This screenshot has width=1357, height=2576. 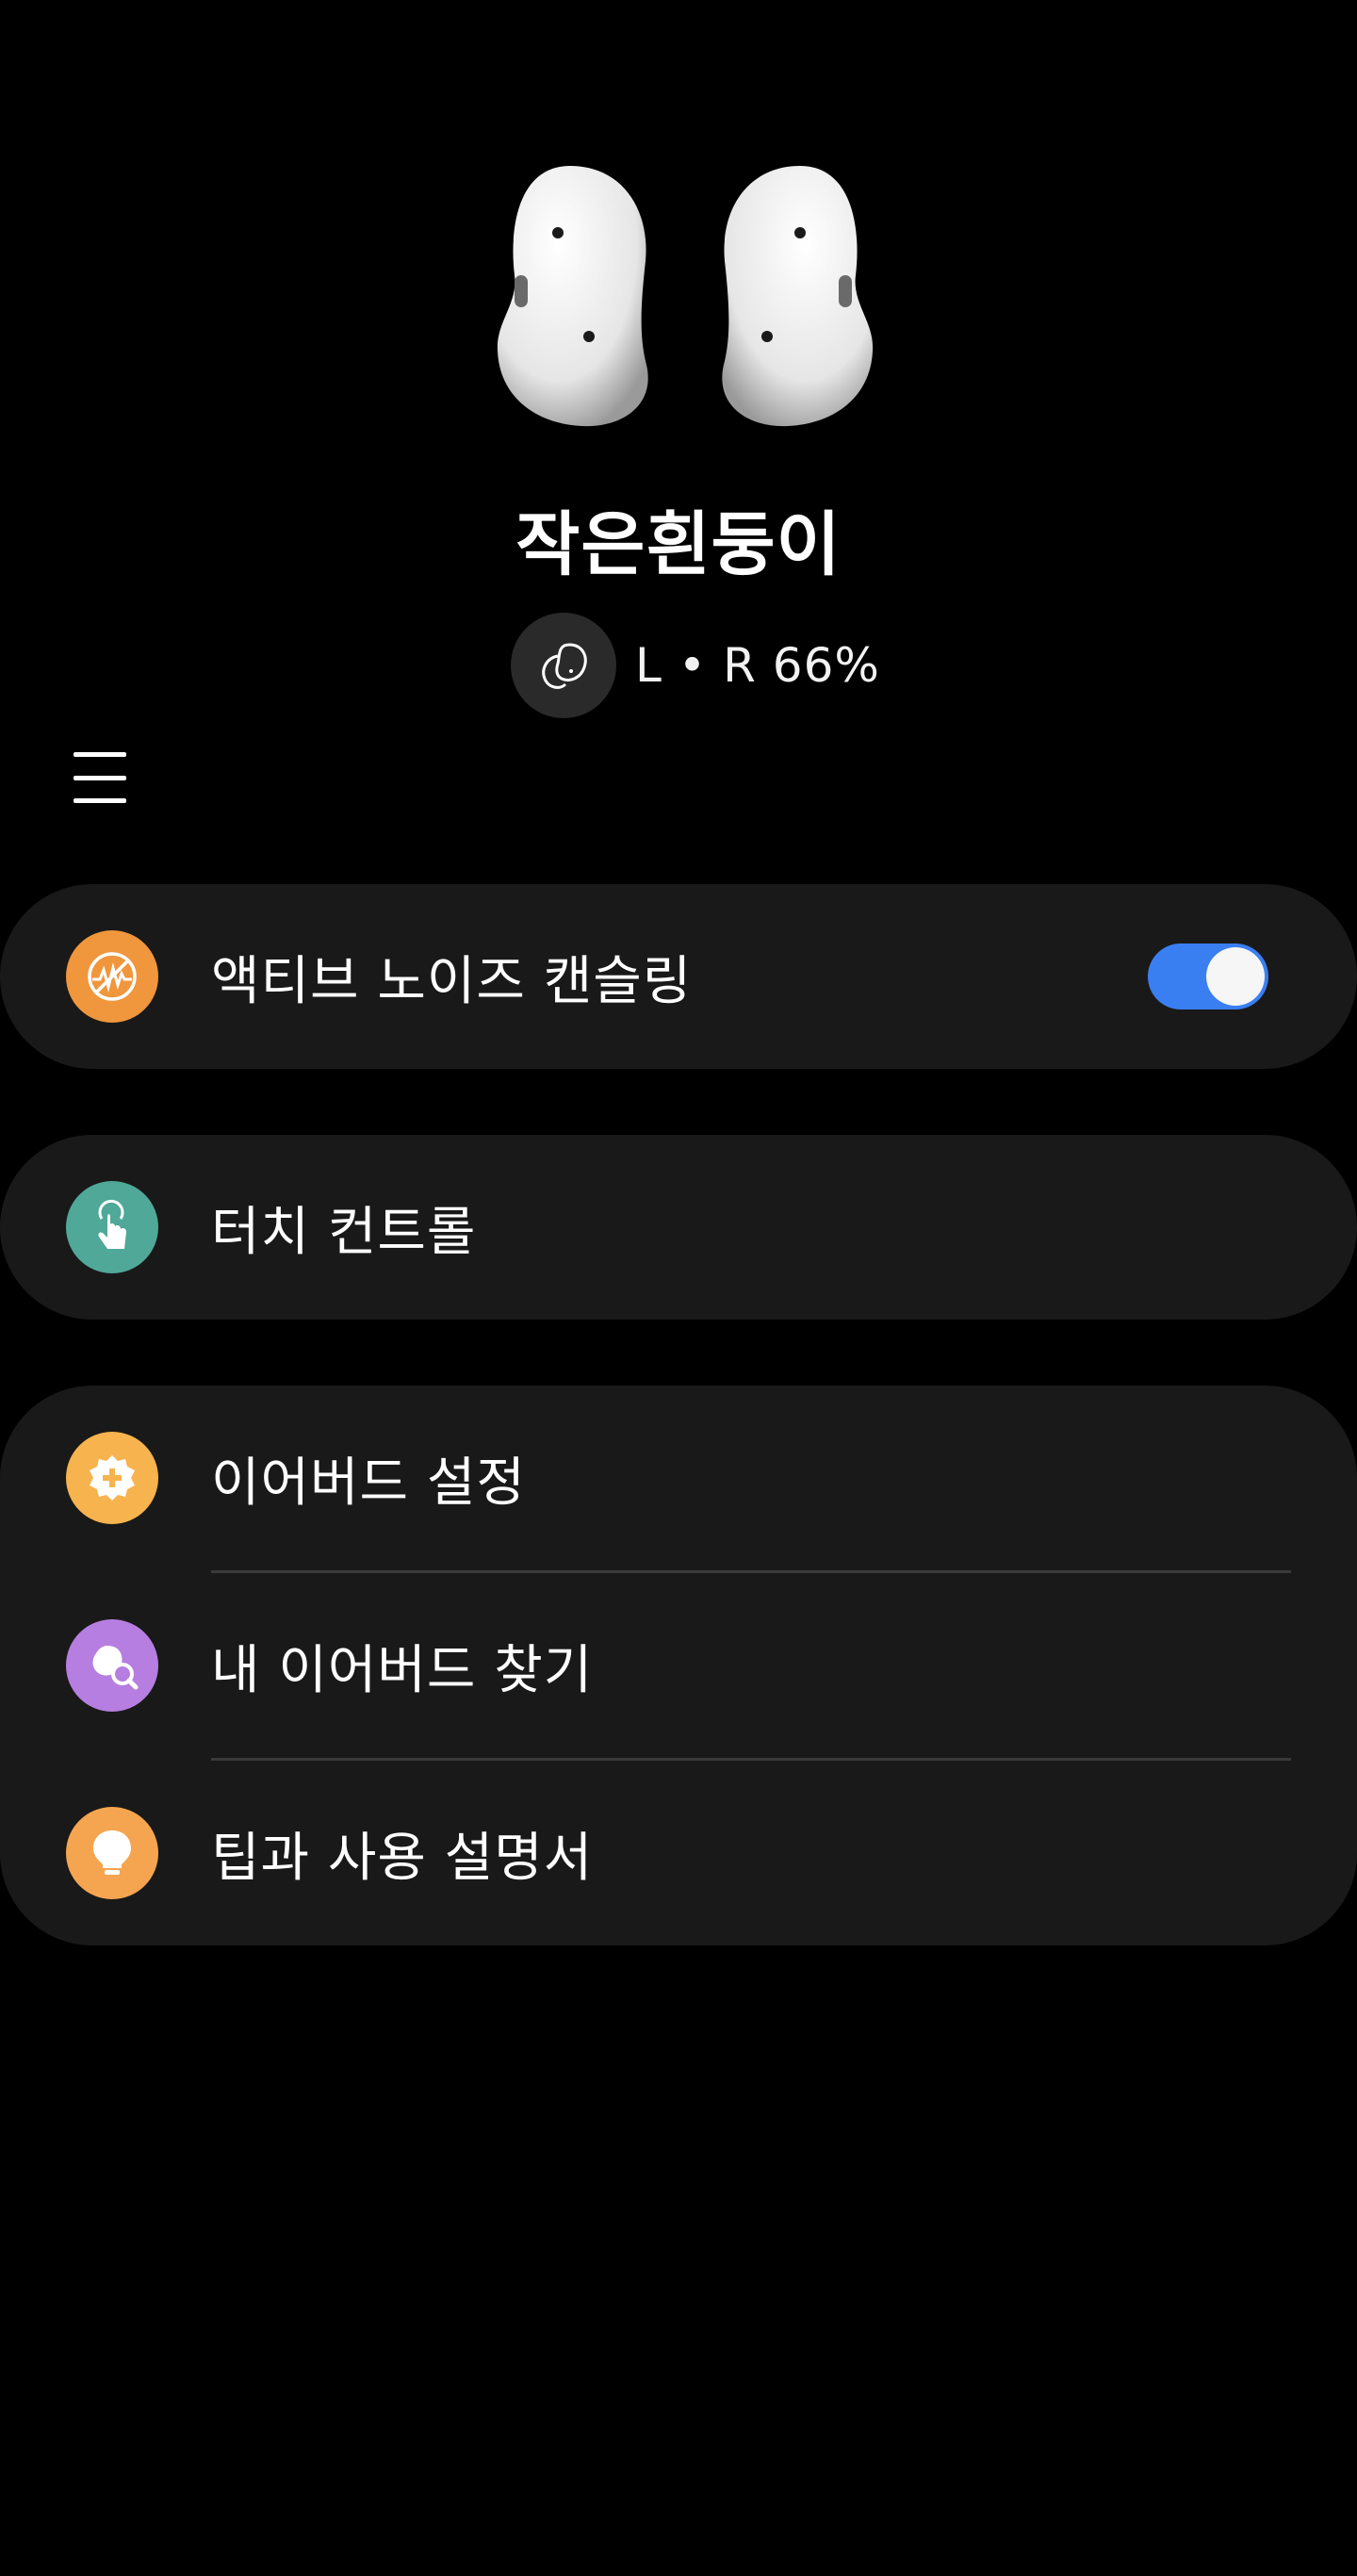 I want to click on anc-row: 액티브 노이즈 캔슬링, so click(x=678, y=977).